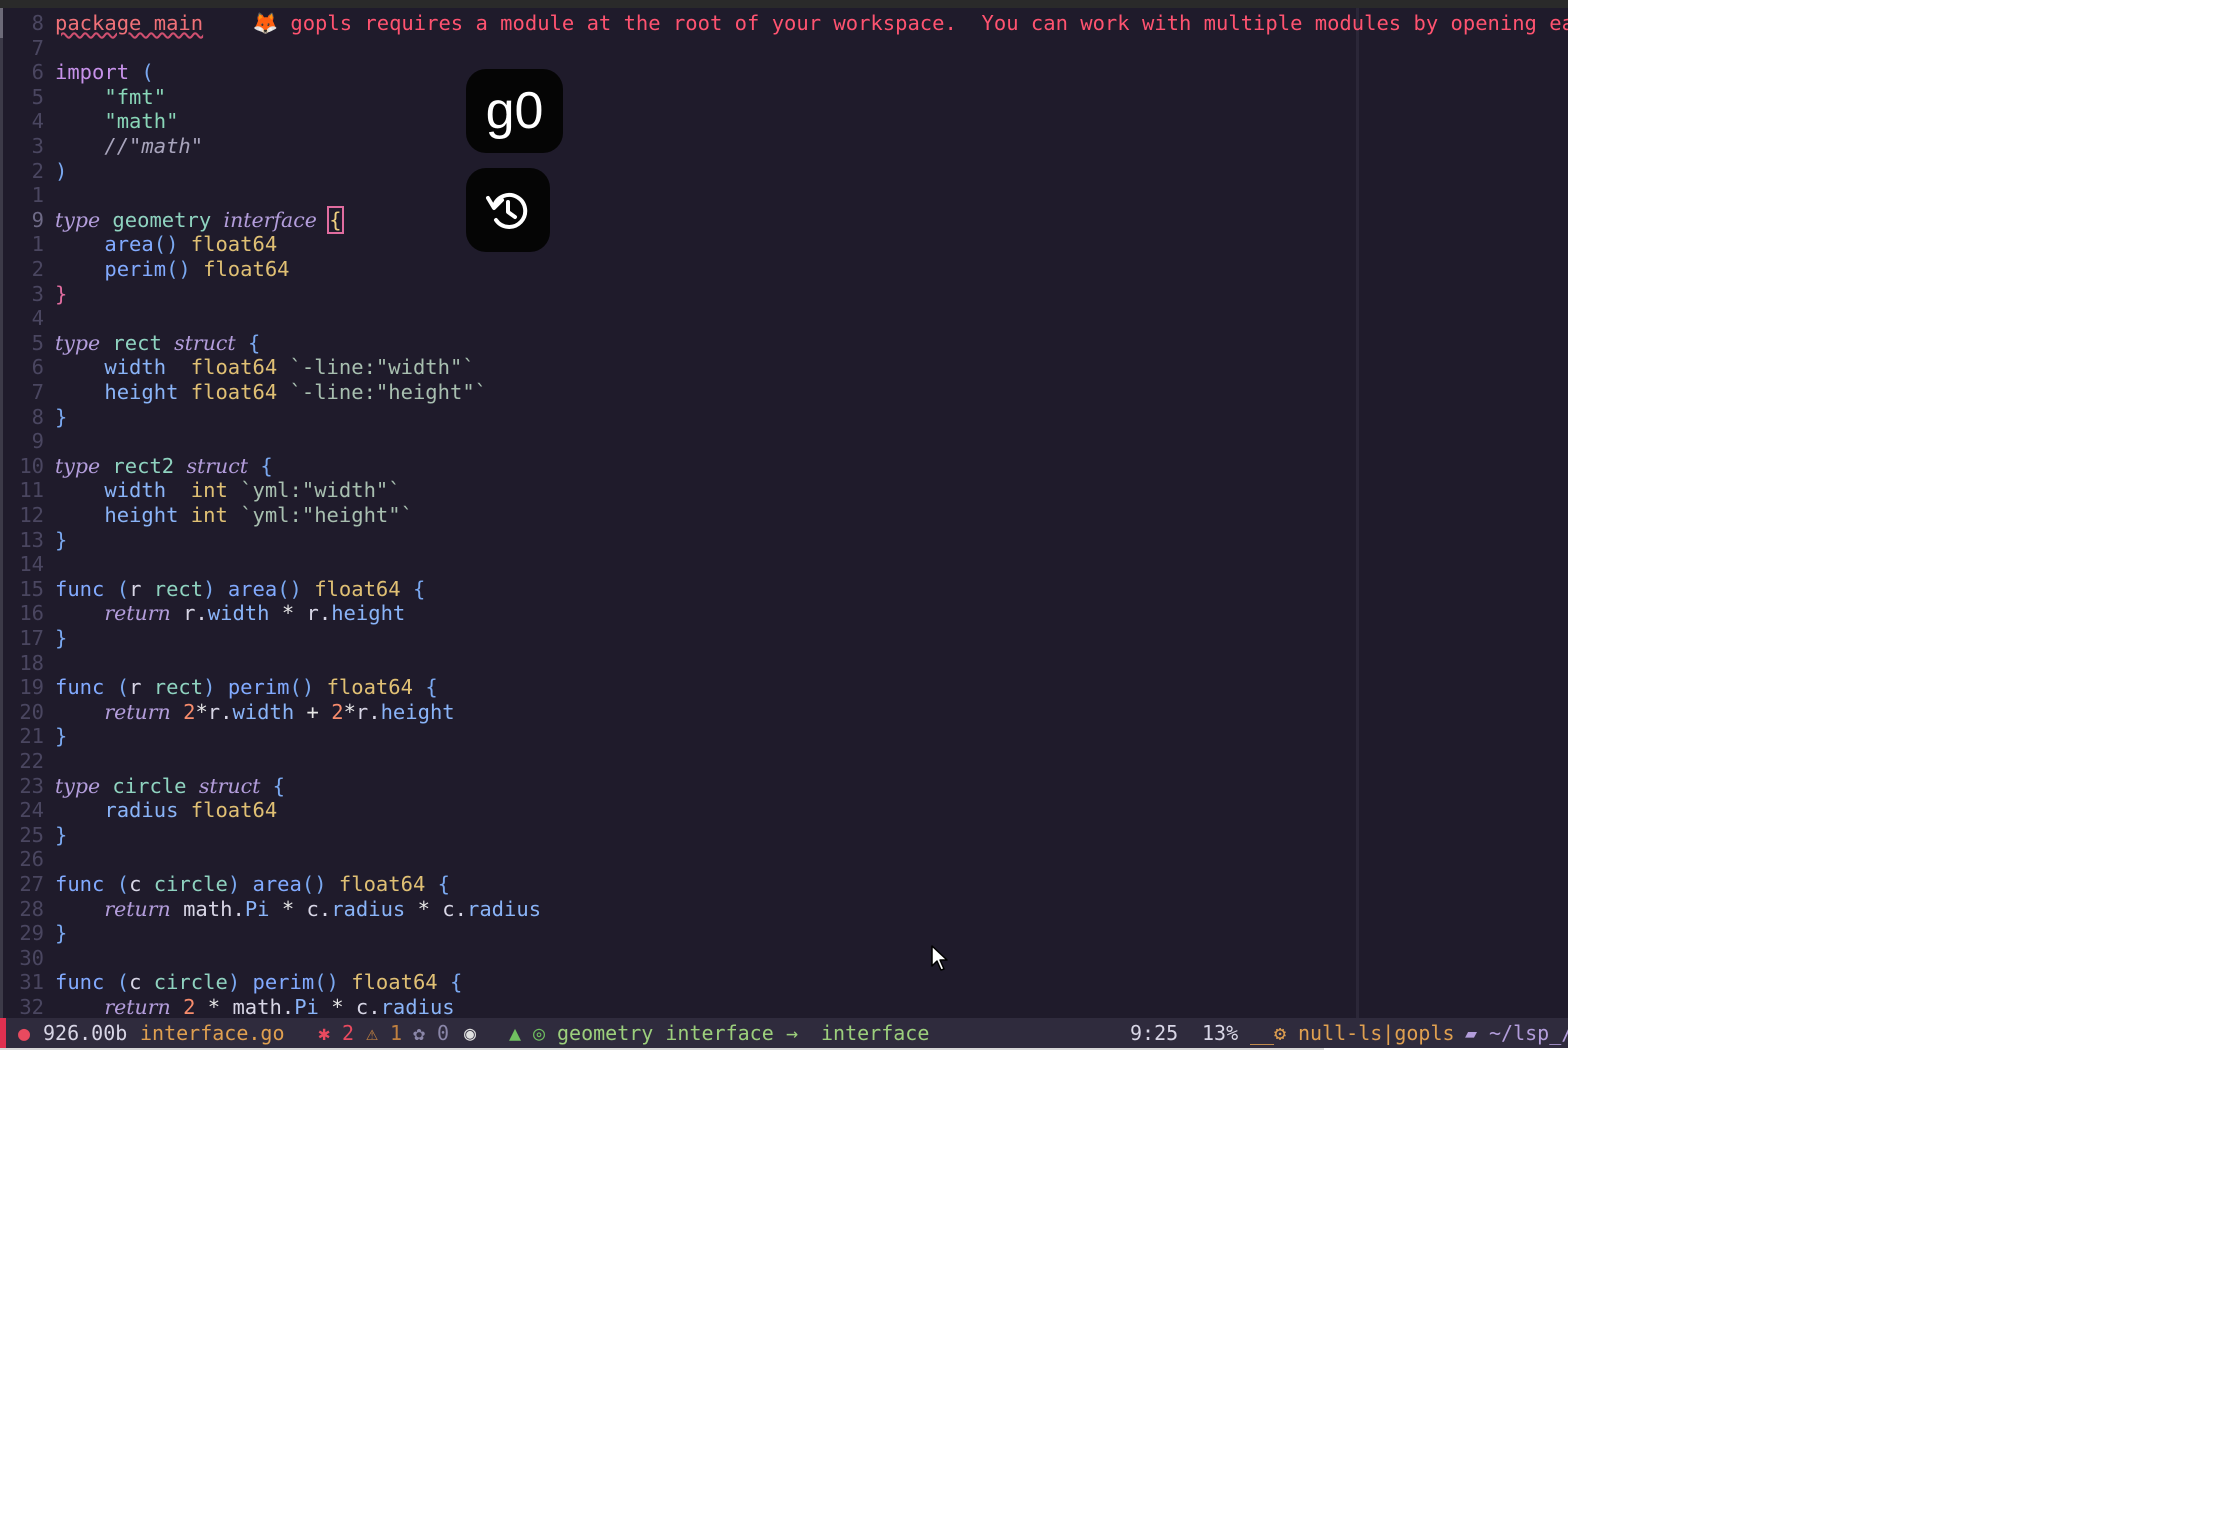 The height and width of the screenshot is (1522, 2230). I want to click on warning-count: 1, so click(396, 1033).